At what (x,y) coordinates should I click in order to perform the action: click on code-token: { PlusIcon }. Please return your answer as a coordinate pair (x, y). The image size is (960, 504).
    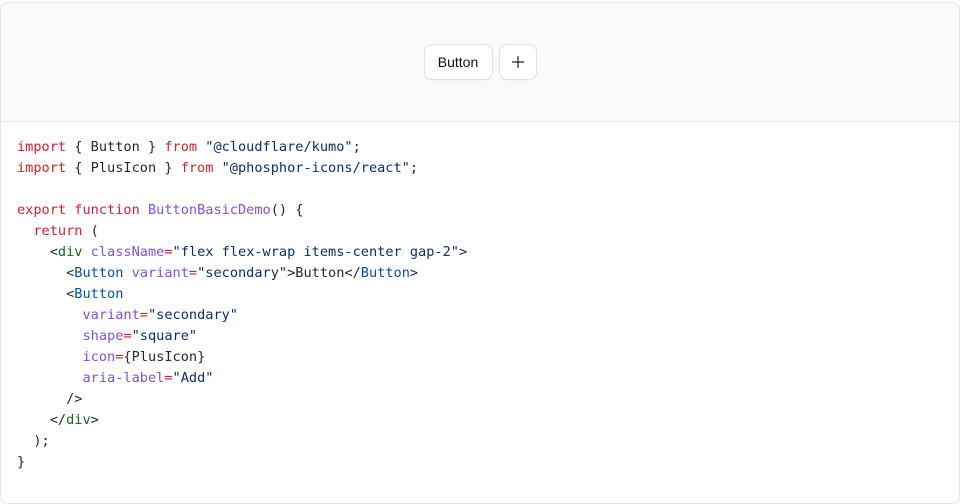
    Looking at the image, I should click on (123, 168).